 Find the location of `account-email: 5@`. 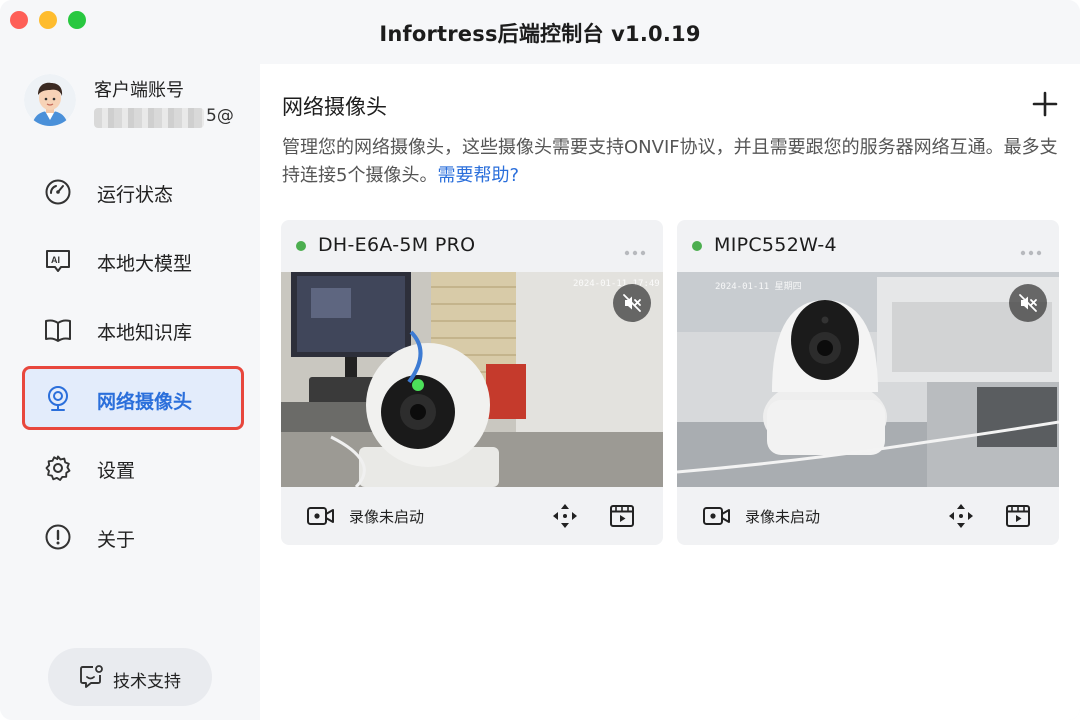

account-email: 5@ is located at coordinates (164, 118).